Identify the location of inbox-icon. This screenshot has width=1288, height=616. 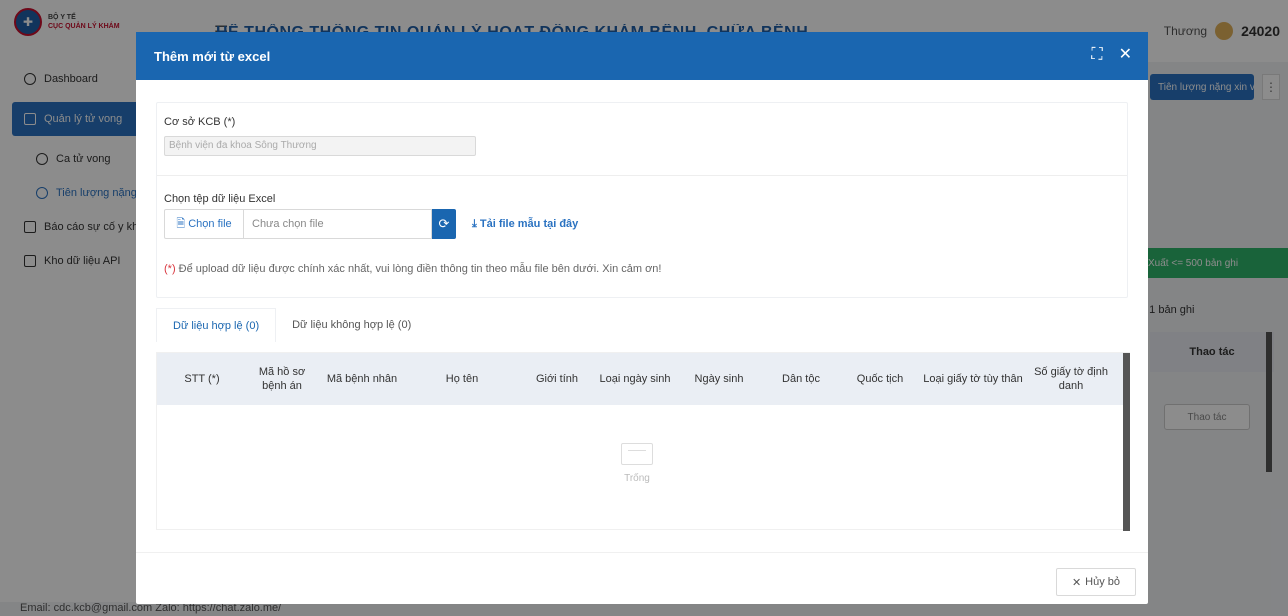
(637, 454).